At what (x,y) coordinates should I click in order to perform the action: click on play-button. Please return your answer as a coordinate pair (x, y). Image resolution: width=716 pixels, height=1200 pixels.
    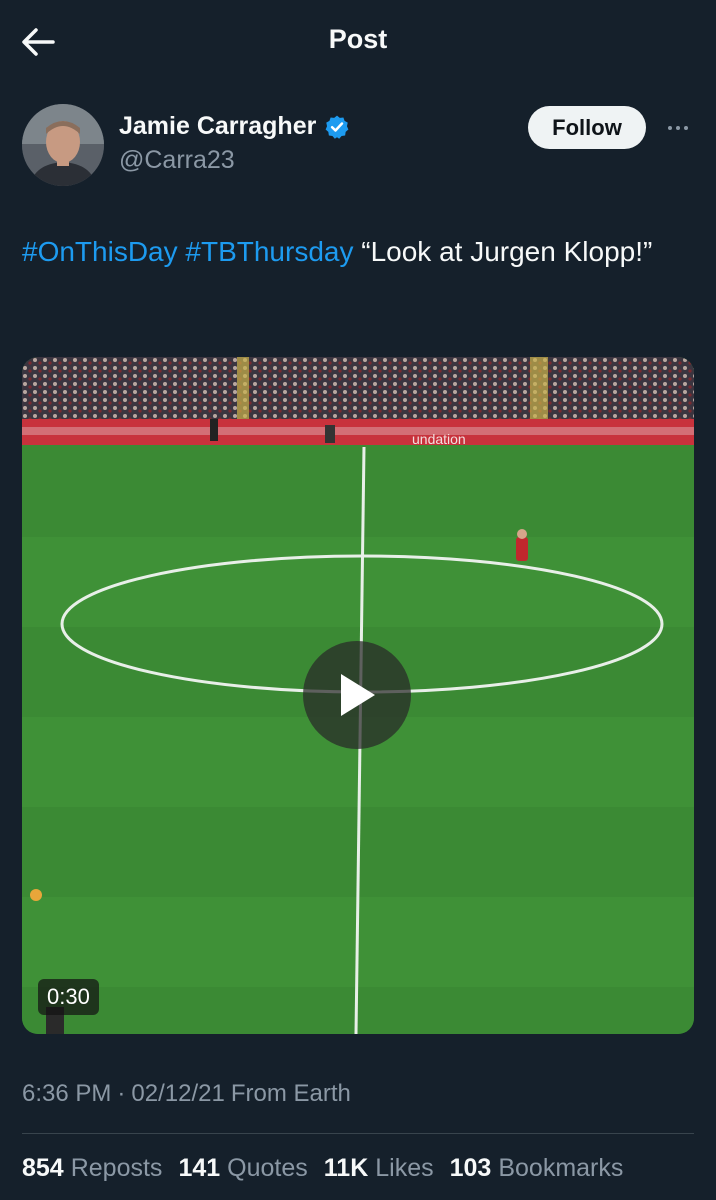
    Looking at the image, I should click on (357, 695).